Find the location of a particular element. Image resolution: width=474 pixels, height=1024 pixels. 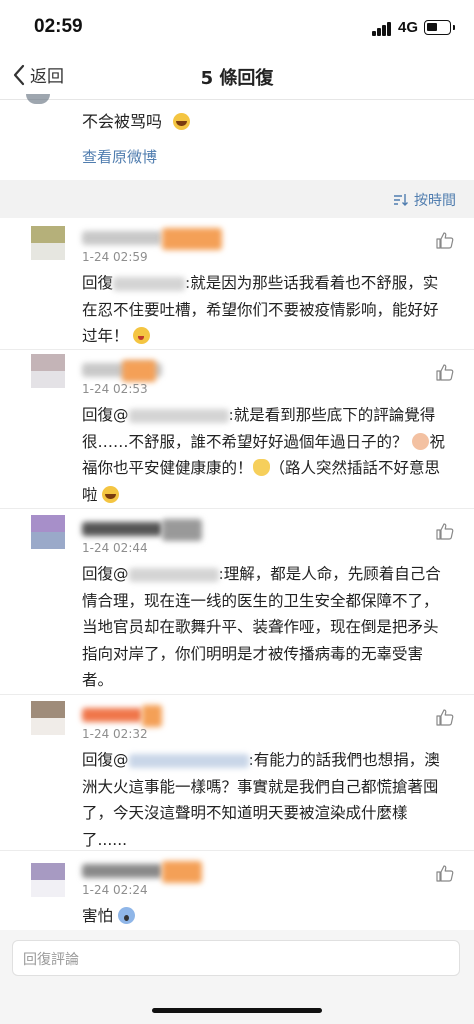

baby-emoji-icon is located at coordinates (421, 441).